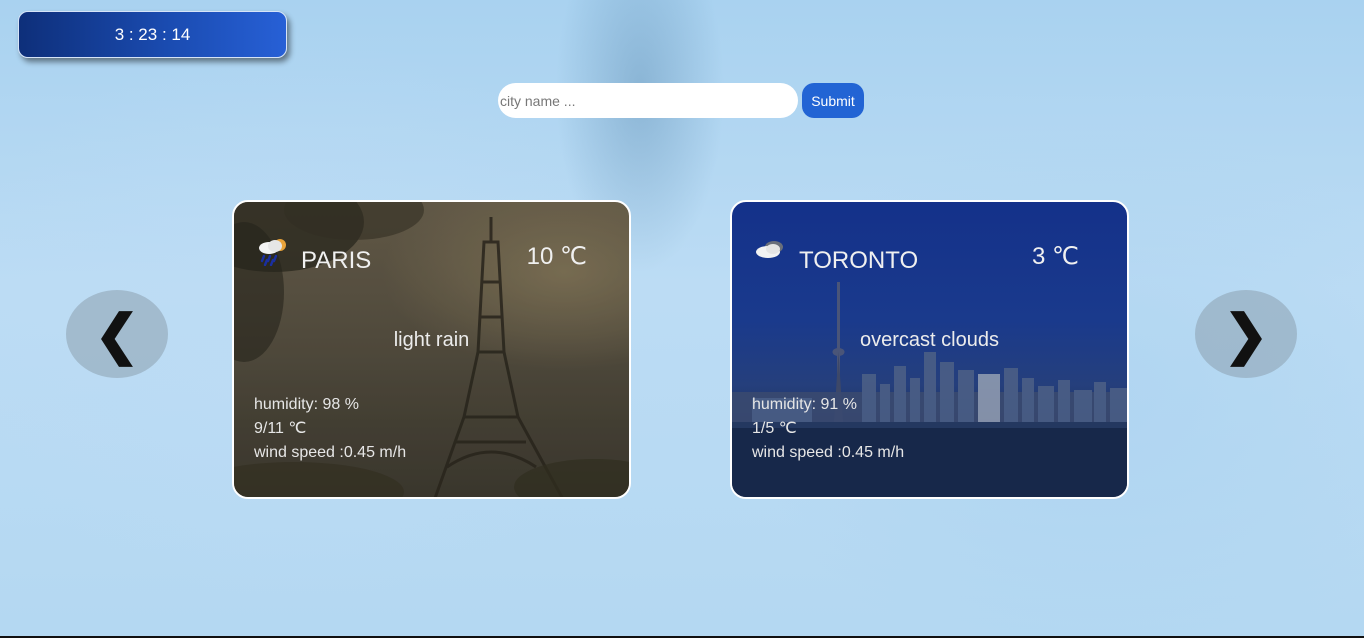 The image size is (1364, 638). I want to click on next-arrow-button: ❯, so click(1246, 334).